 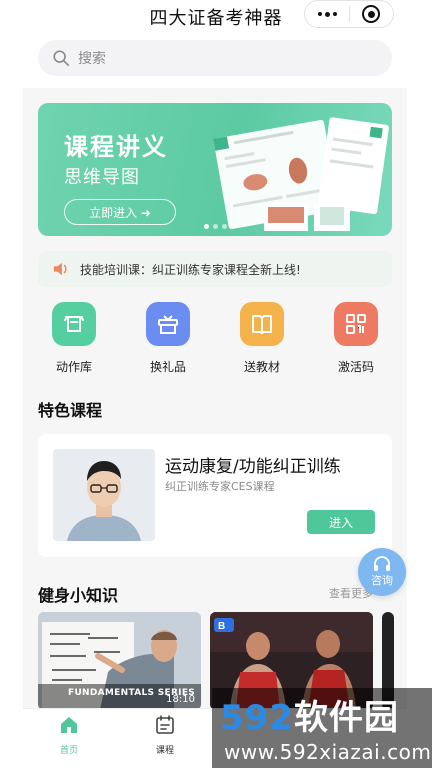 I want to click on close-button, so click(x=371, y=14).